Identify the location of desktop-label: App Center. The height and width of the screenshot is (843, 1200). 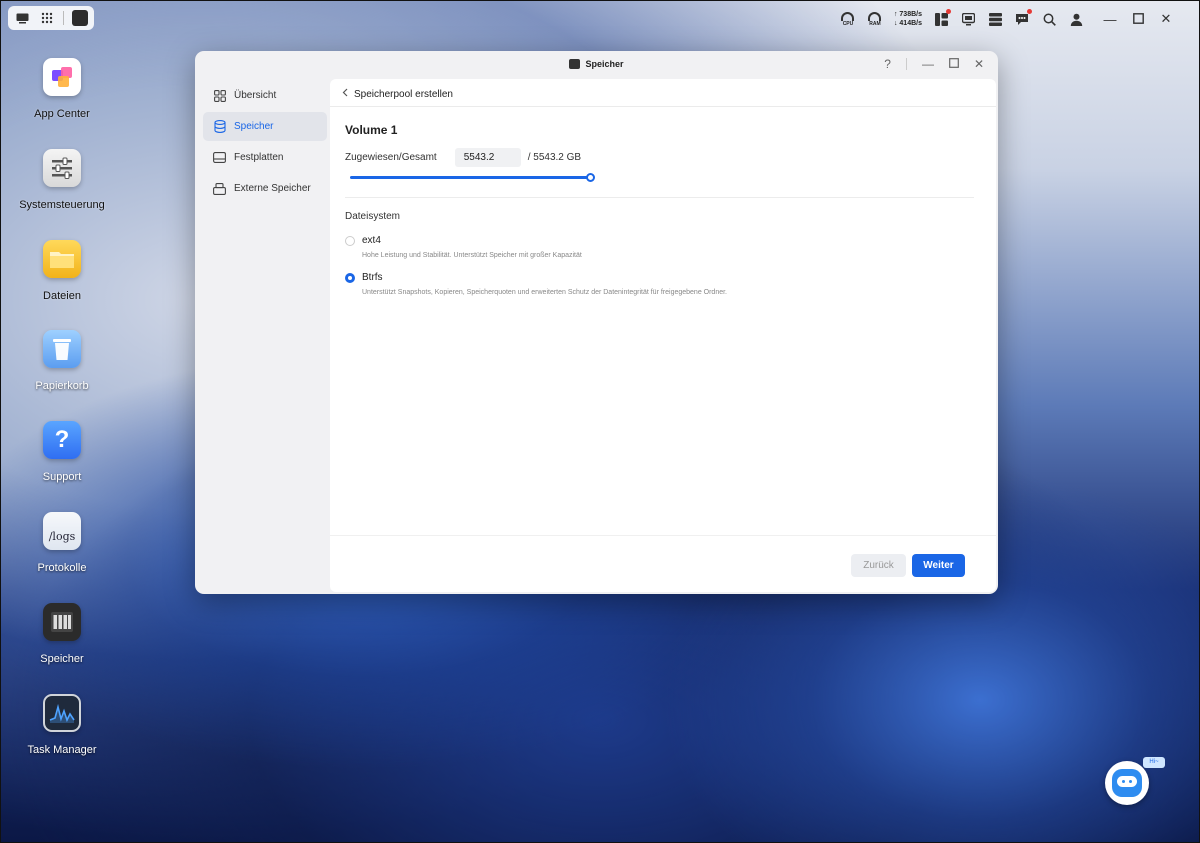
(62, 114).